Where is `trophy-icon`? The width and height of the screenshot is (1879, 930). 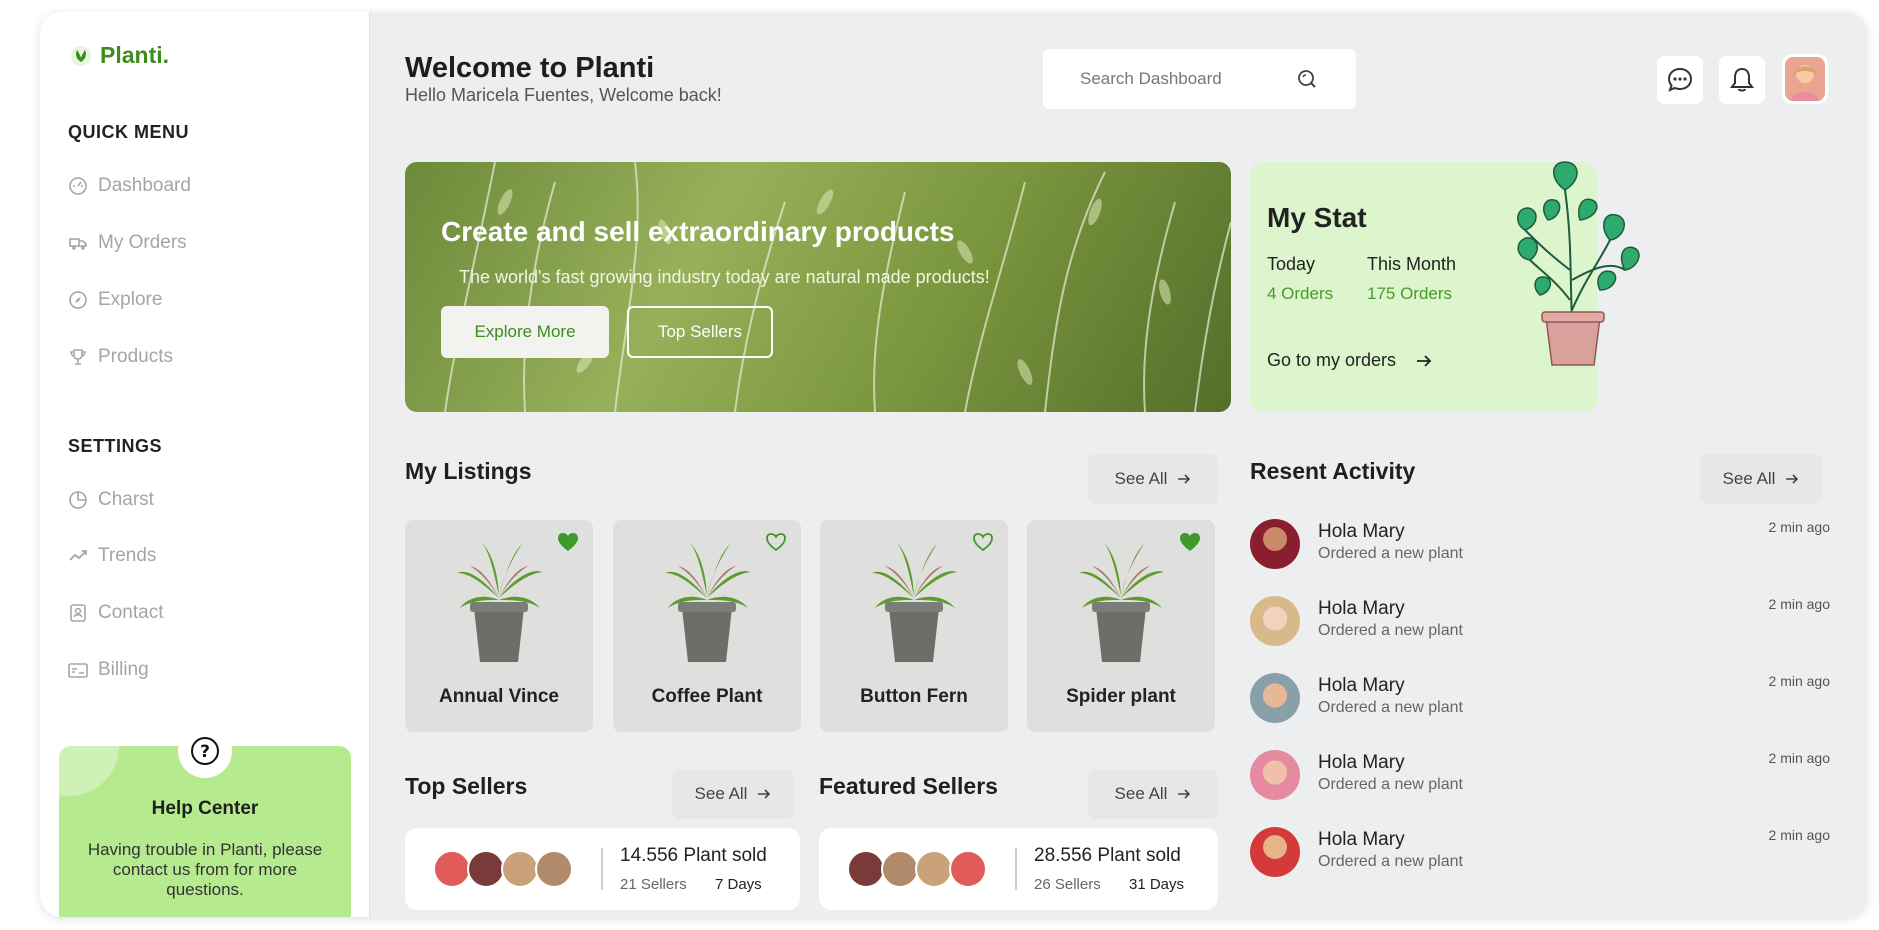 trophy-icon is located at coordinates (78, 357).